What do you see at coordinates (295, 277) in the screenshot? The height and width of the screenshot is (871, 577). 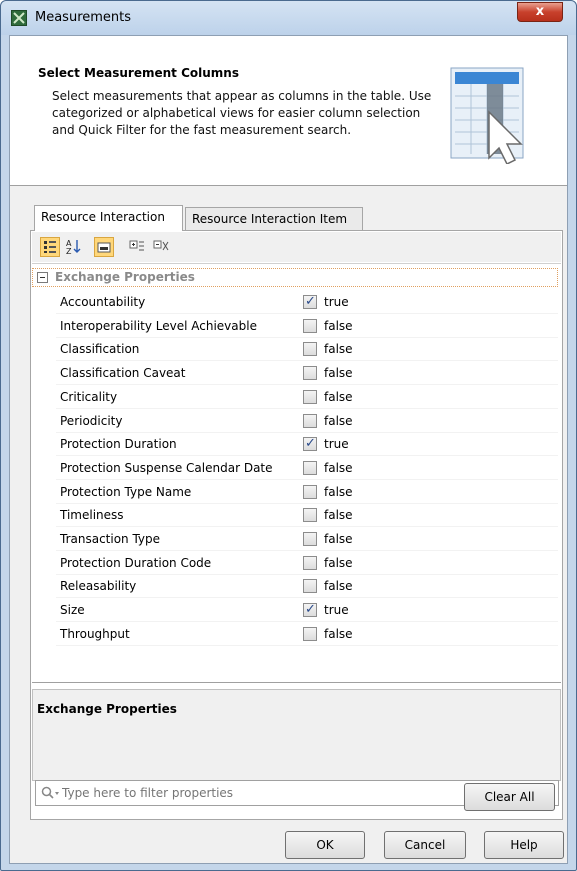 I see `group-exchange-properties: Exchange Properties` at bounding box center [295, 277].